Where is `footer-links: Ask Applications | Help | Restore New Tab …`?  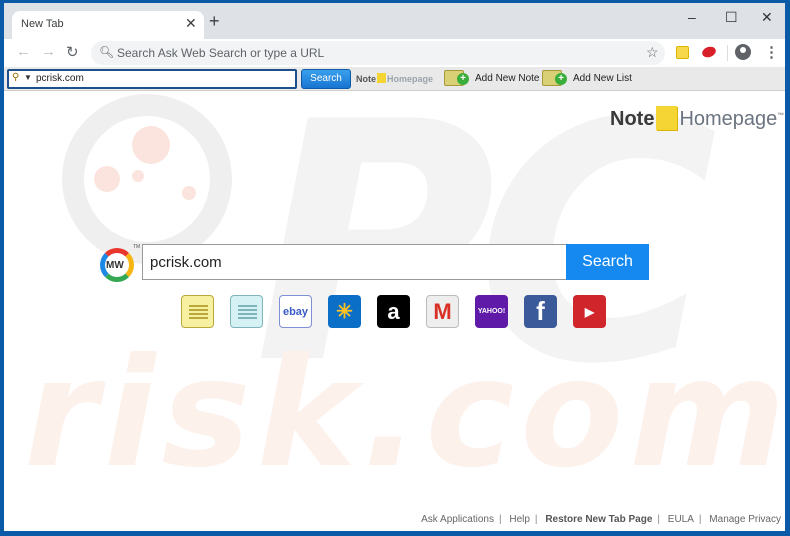
footer-links: Ask Applications | Help | Restore New Tab … is located at coordinates (601, 519).